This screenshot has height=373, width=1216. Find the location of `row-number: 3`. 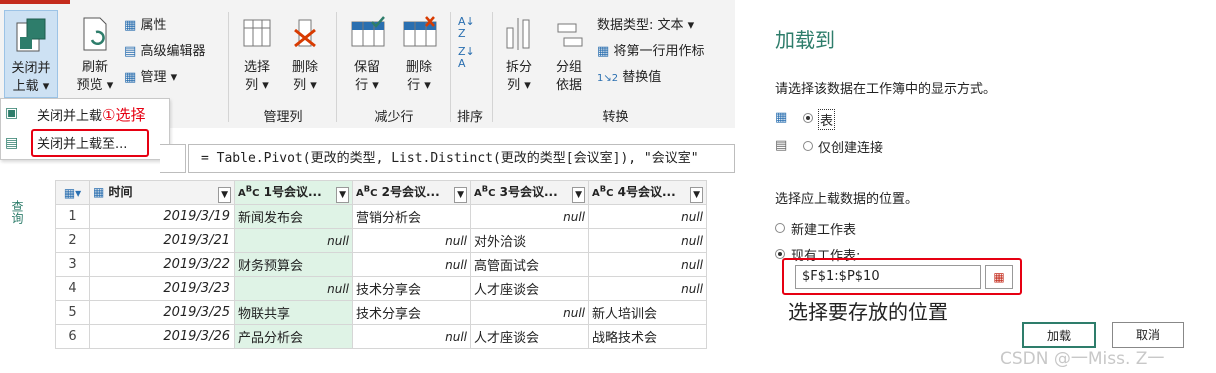

row-number: 3 is located at coordinates (72, 264).